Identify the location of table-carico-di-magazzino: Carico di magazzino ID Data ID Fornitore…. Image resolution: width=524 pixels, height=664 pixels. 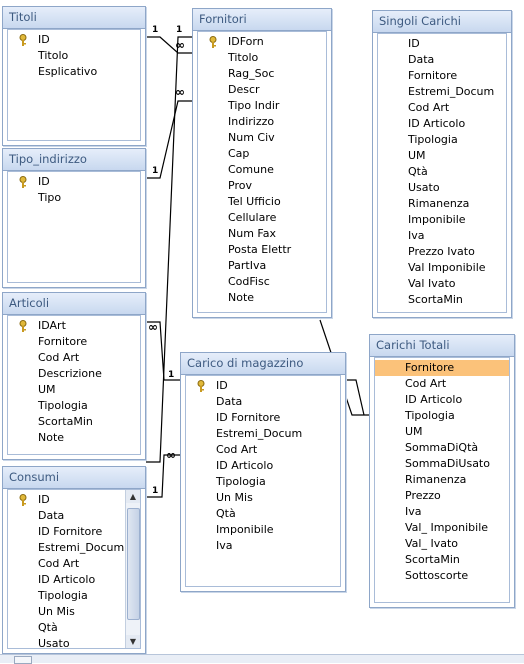
(263, 472).